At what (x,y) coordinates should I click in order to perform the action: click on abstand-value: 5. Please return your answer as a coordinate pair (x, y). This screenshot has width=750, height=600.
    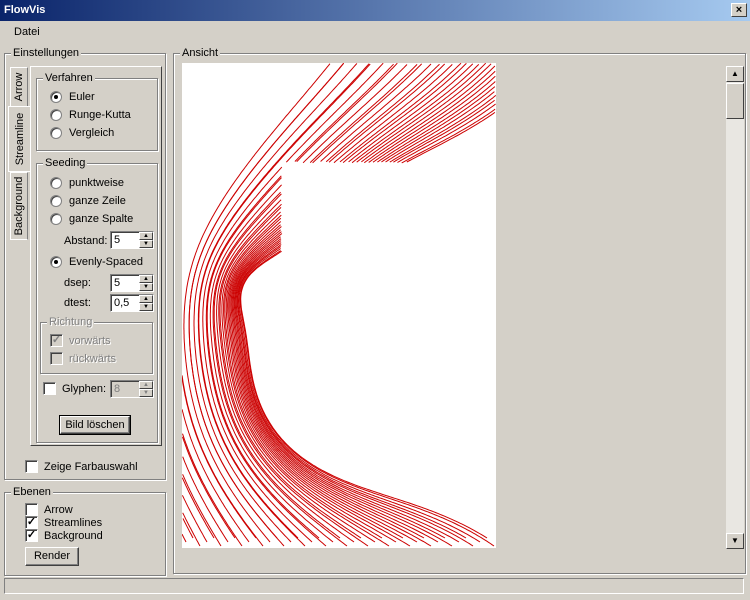
    Looking at the image, I should click on (117, 240).